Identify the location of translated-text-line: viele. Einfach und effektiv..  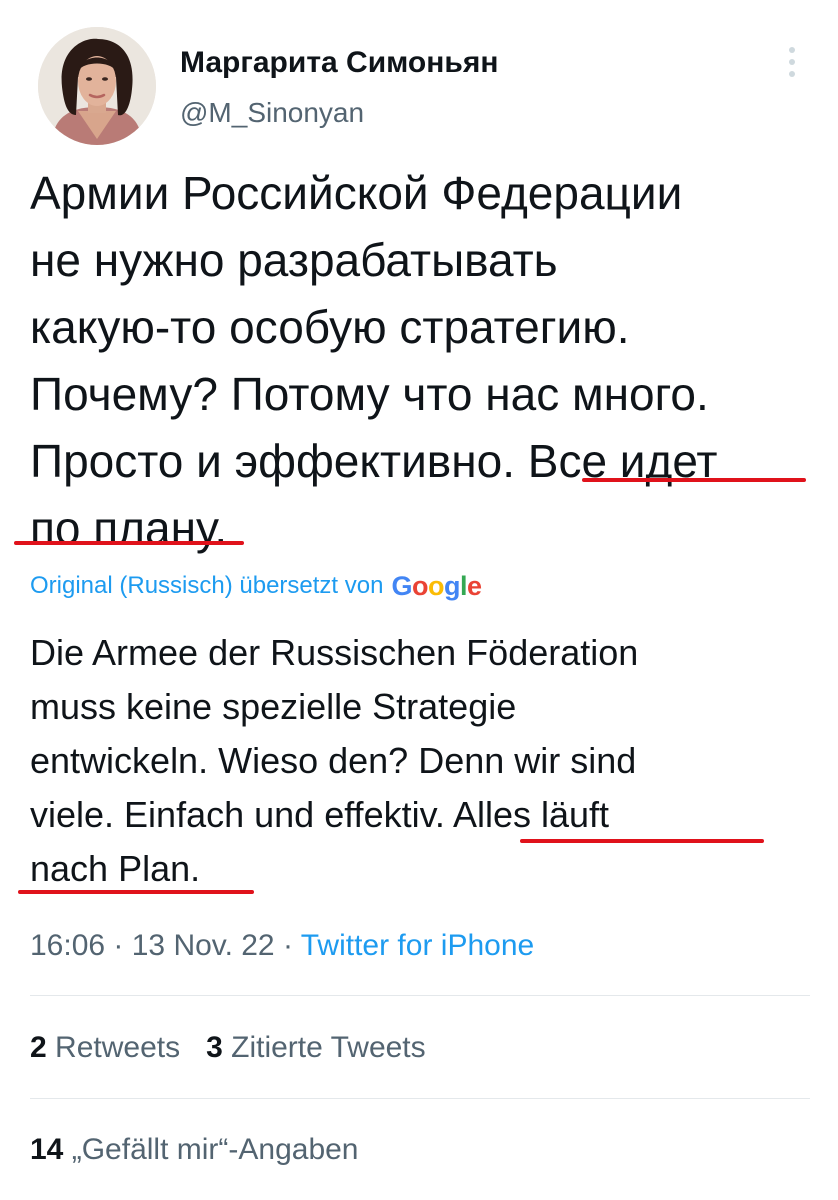
(237, 814).